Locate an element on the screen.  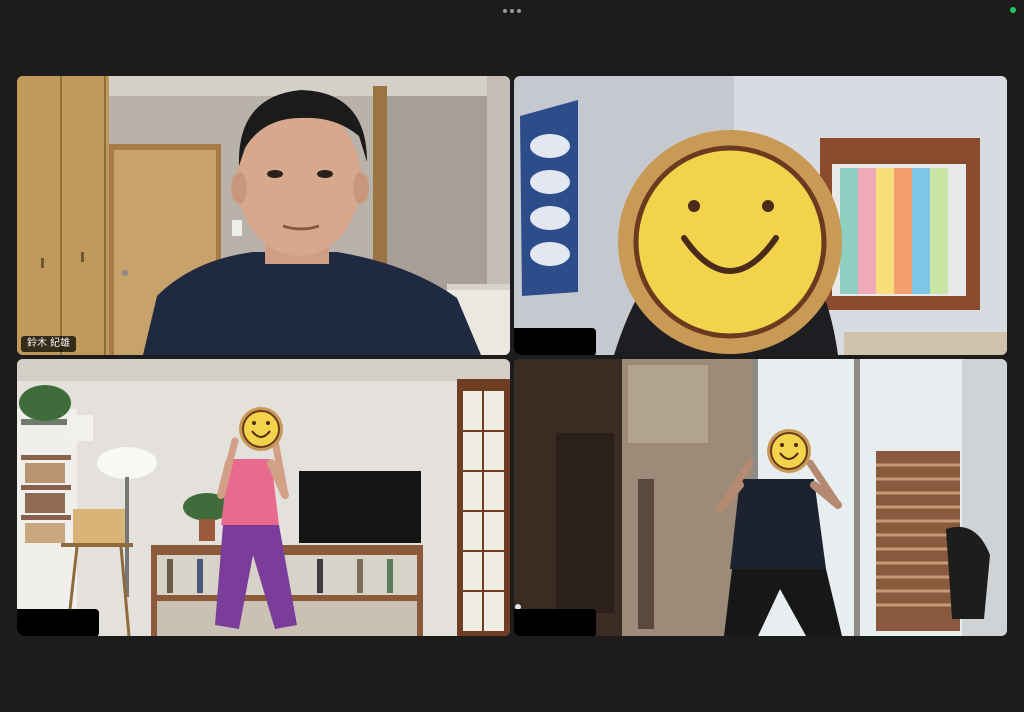
connection-status-indicator is located at coordinates (1013, 10).